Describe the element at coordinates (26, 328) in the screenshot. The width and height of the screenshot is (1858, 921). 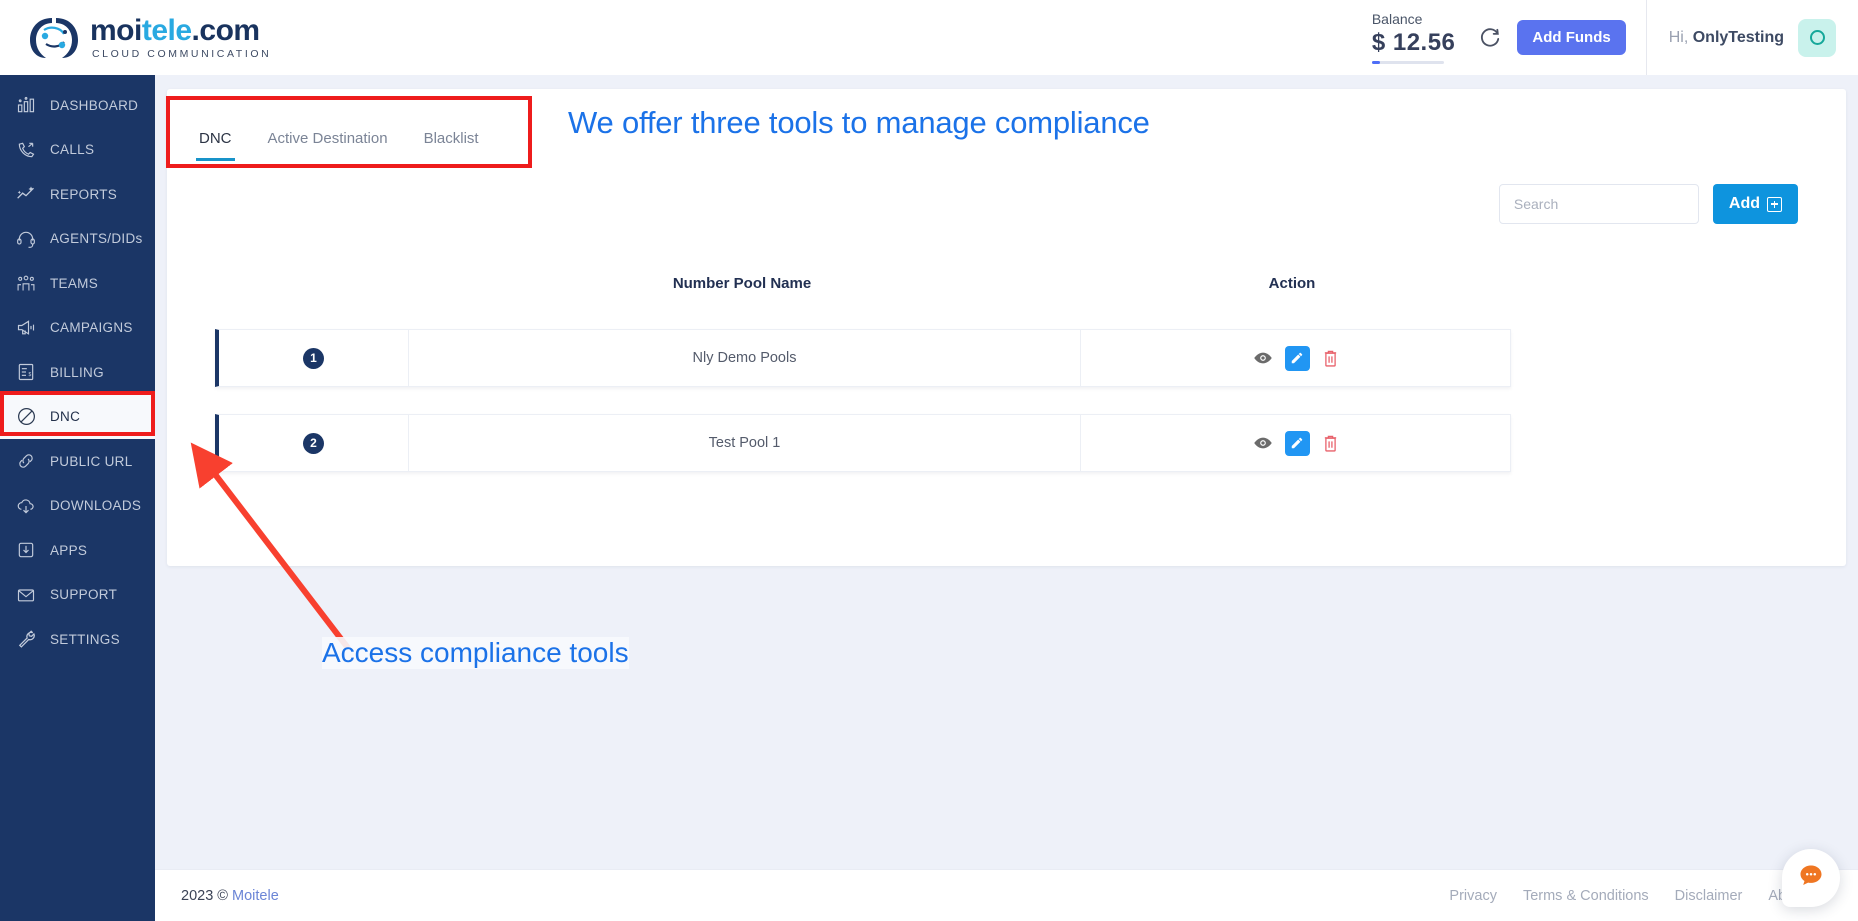
I see `megaphone-icon` at that location.